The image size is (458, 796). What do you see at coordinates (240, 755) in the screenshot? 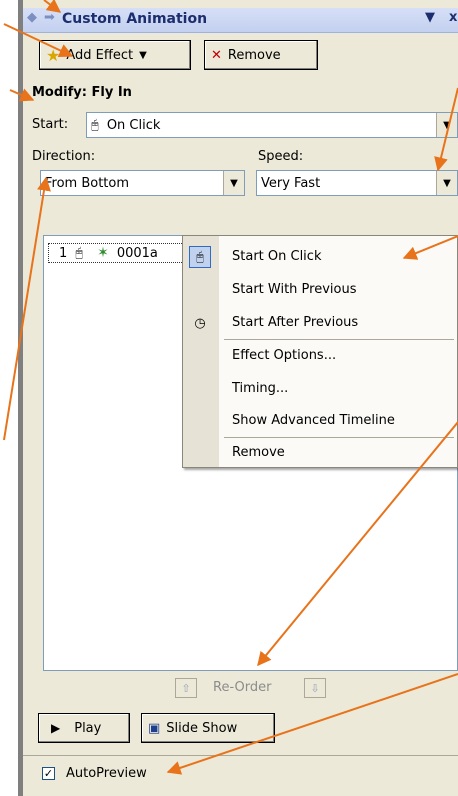
I see `footer-divider` at bounding box center [240, 755].